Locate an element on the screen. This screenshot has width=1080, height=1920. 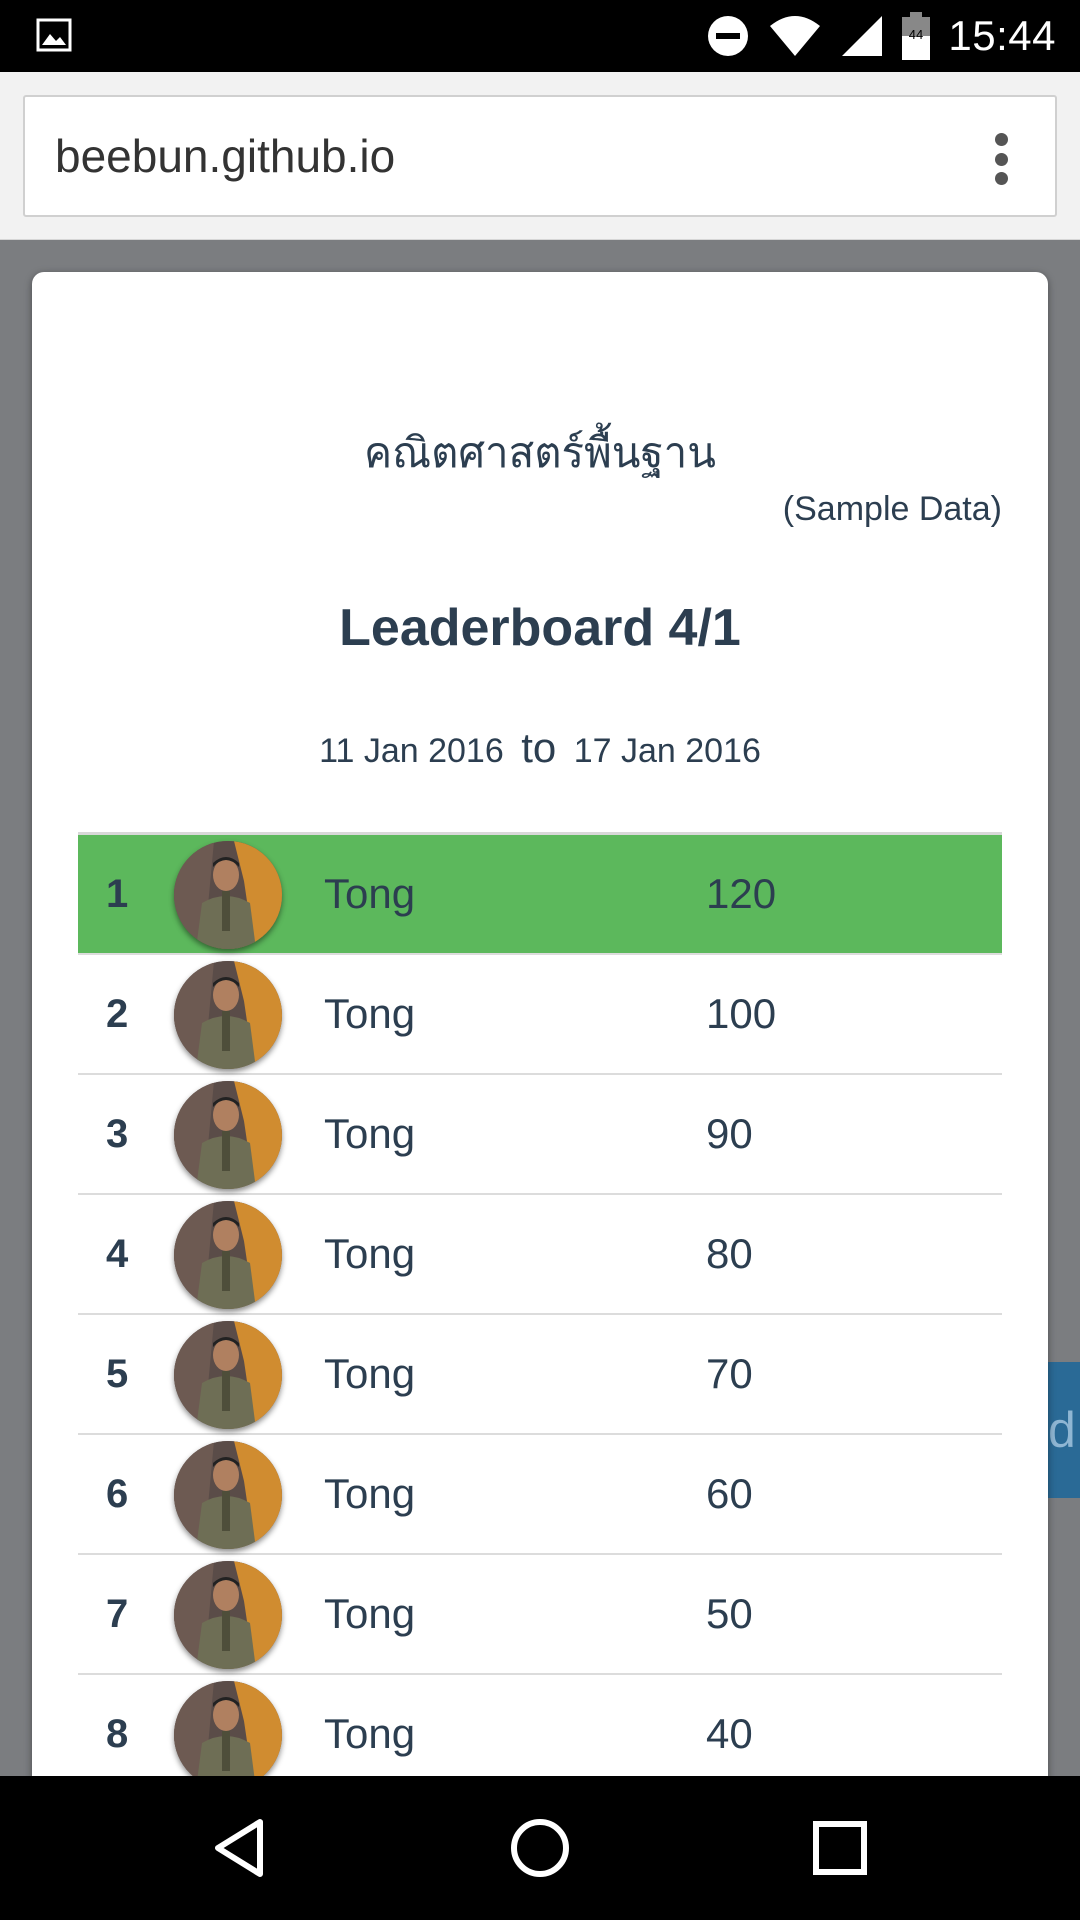
side-tab: d is located at coordinates (1063, 1430).